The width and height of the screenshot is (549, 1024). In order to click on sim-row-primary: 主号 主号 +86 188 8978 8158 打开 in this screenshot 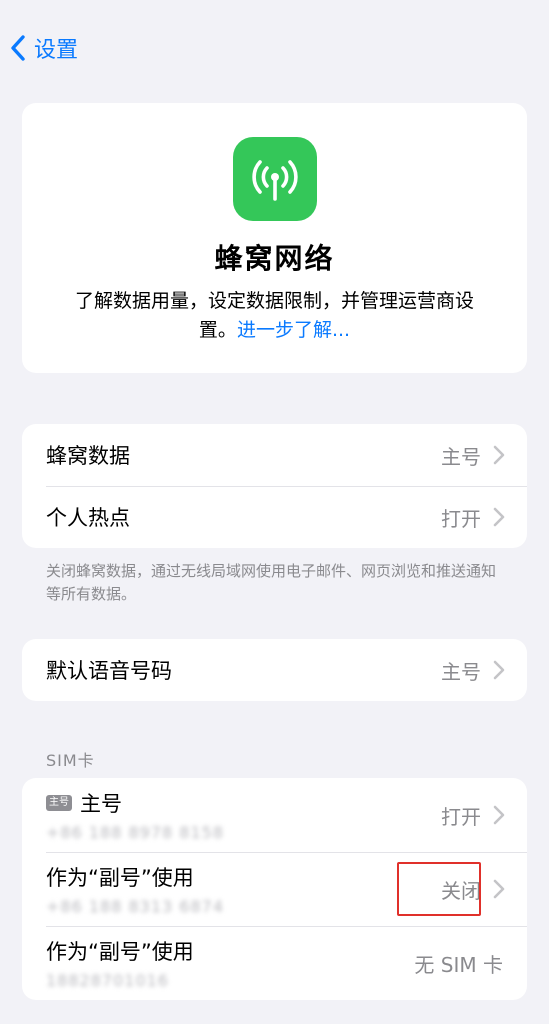, I will do `click(274, 815)`.